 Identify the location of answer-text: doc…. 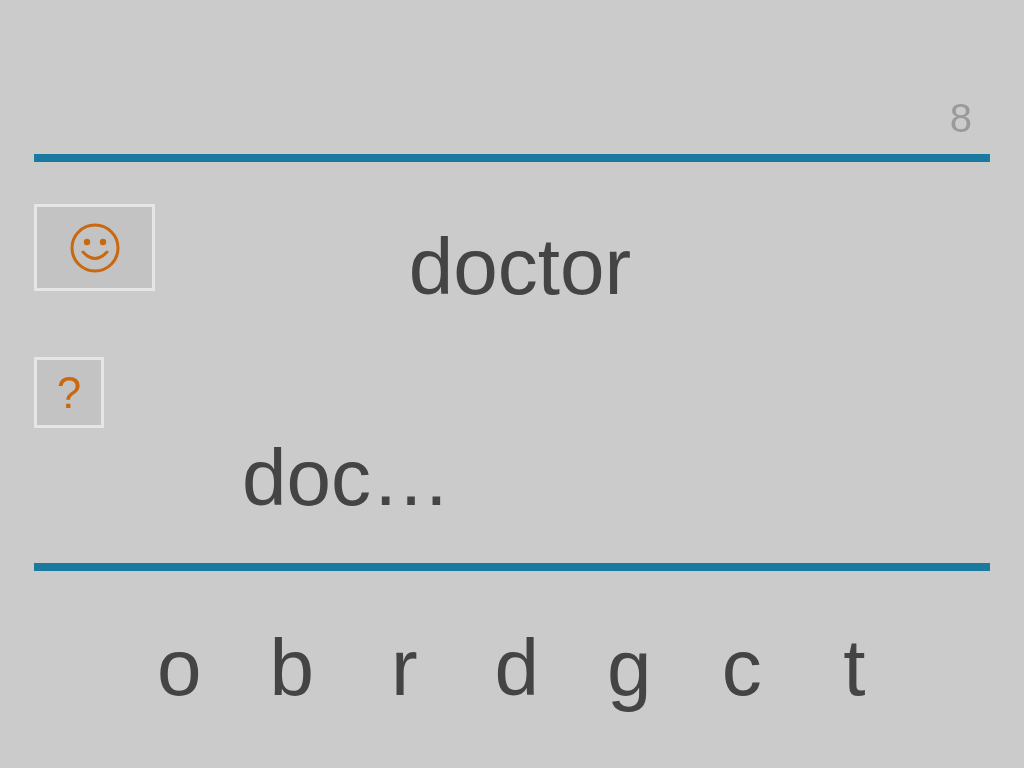
(346, 478).